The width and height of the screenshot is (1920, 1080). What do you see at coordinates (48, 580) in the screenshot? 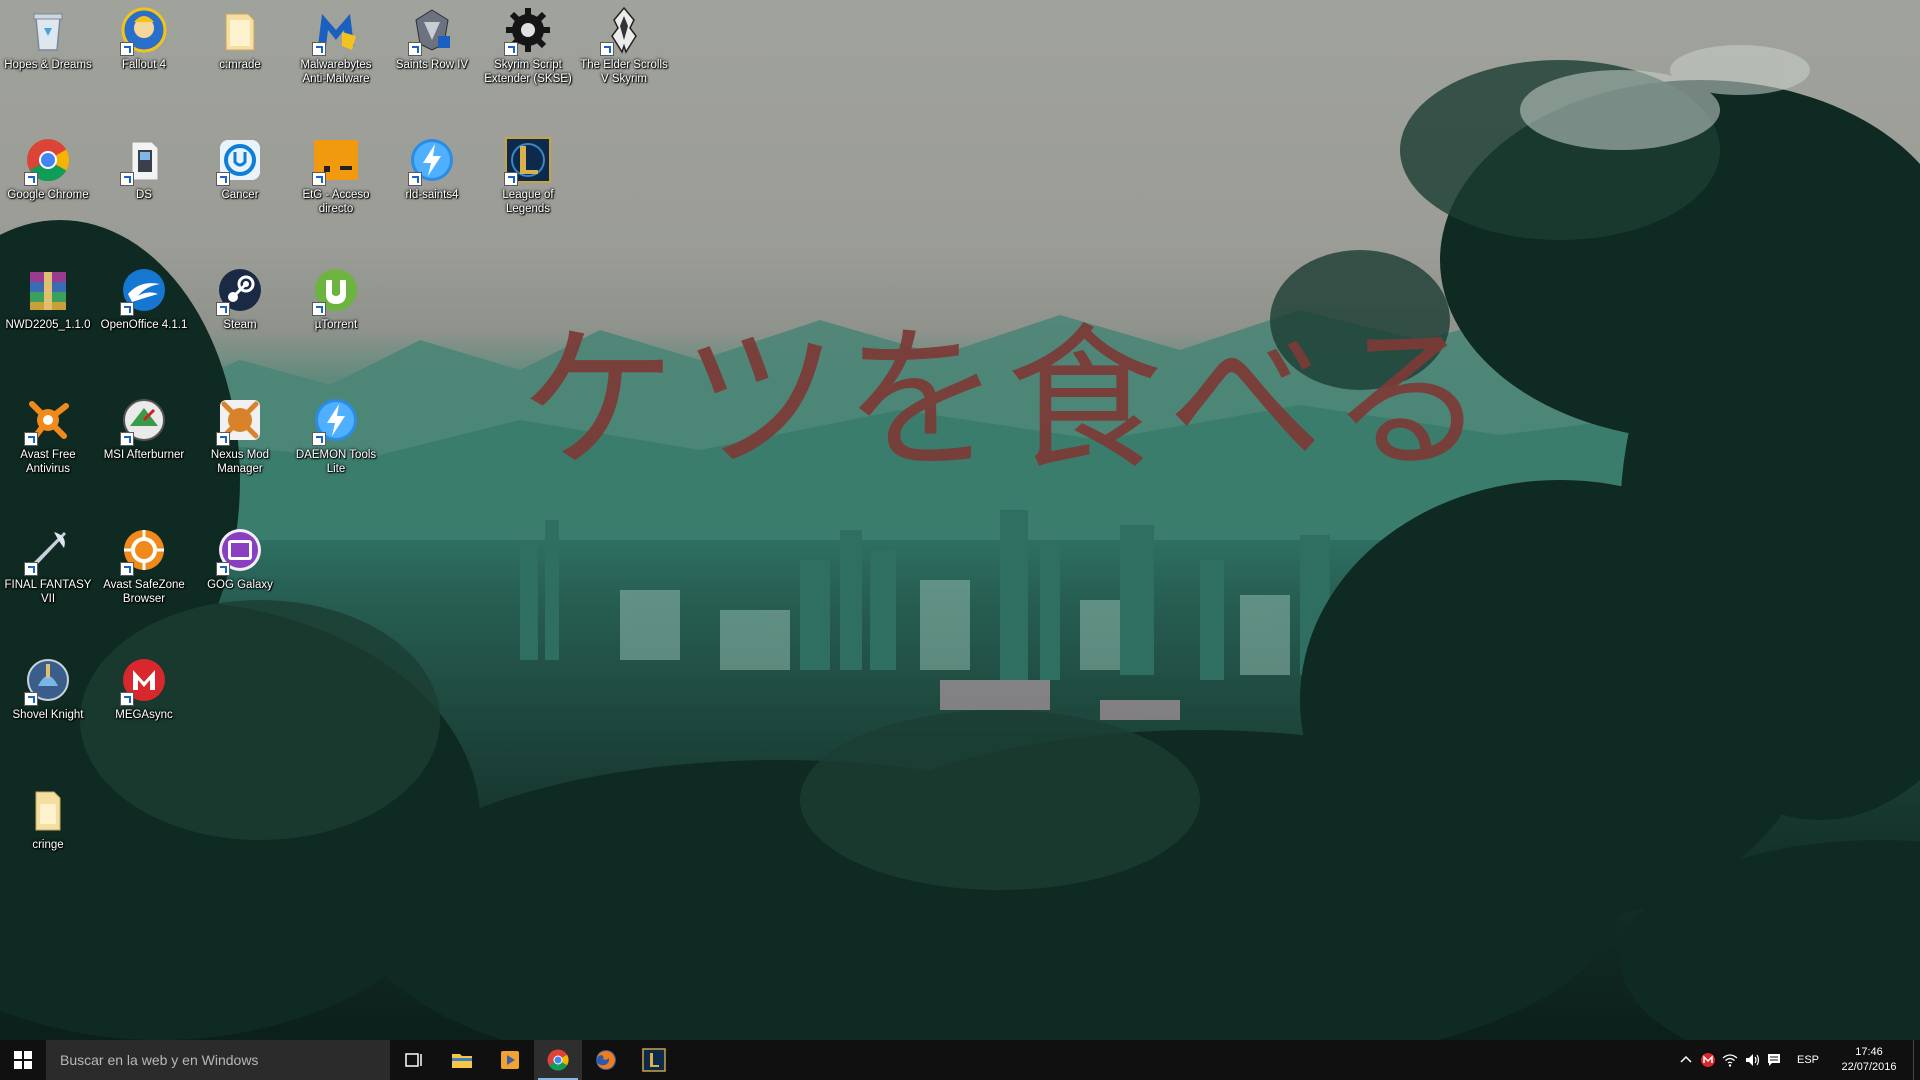
I see `desktop-icon-final-fantasy-vii: FINAL FANTASY VII` at bounding box center [48, 580].